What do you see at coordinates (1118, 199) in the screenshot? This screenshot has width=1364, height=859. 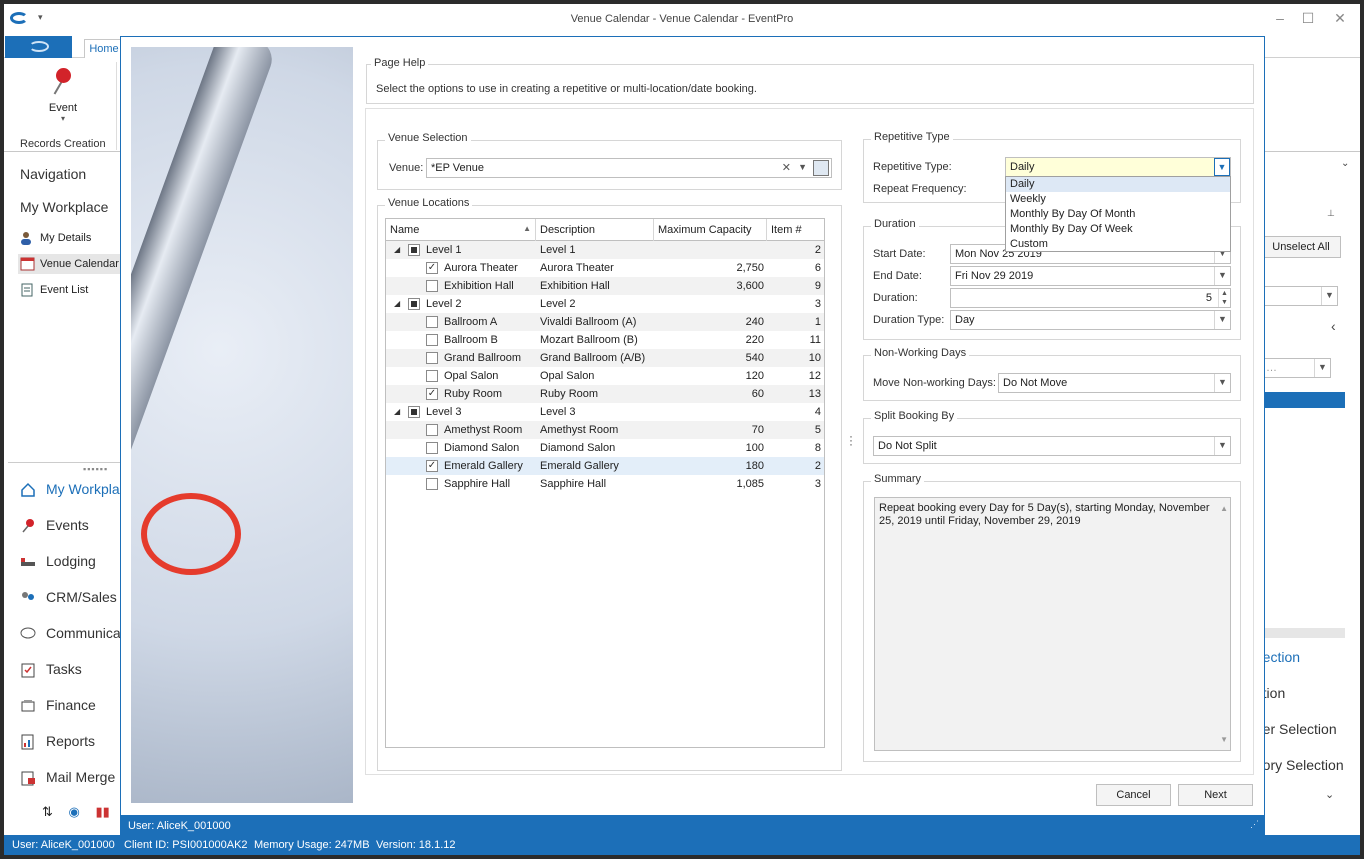 I see `option-weekly: Weekly` at bounding box center [1118, 199].